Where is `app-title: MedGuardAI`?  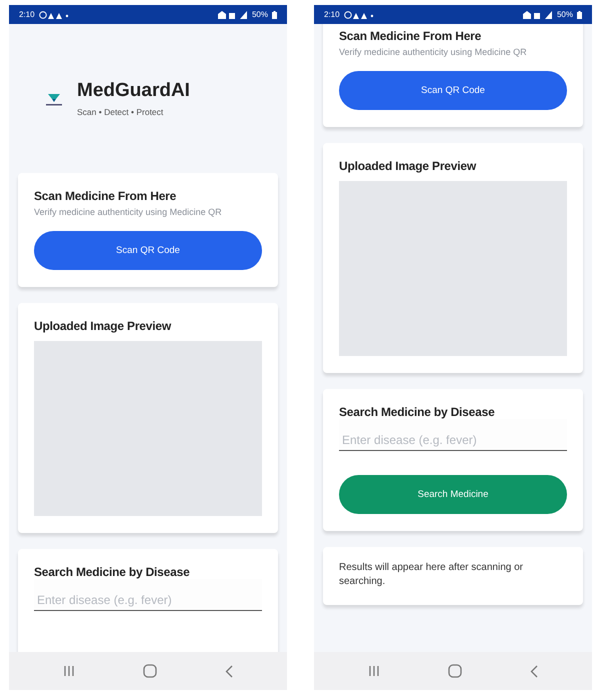 app-title: MedGuardAI is located at coordinates (133, 91).